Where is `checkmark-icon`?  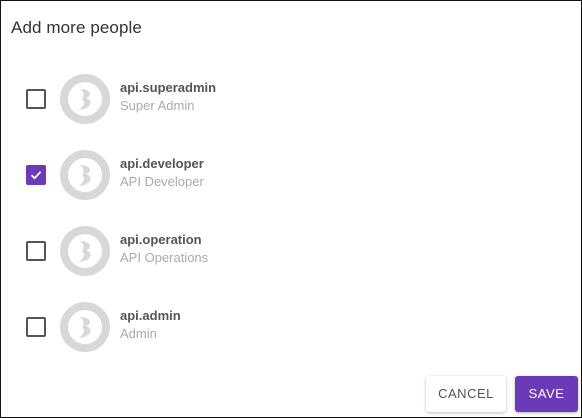 checkmark-icon is located at coordinates (36, 175).